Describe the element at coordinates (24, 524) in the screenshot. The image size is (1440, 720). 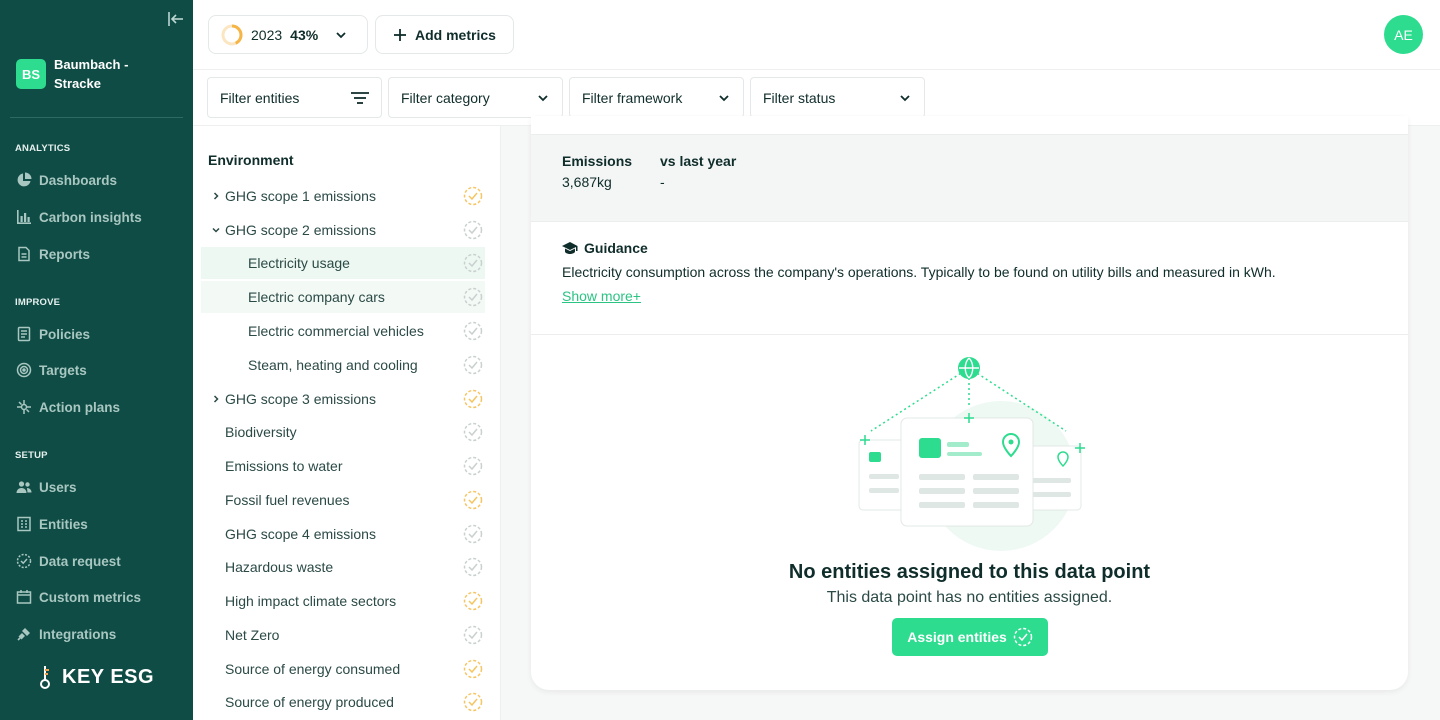
I see `entities-icon` at that location.